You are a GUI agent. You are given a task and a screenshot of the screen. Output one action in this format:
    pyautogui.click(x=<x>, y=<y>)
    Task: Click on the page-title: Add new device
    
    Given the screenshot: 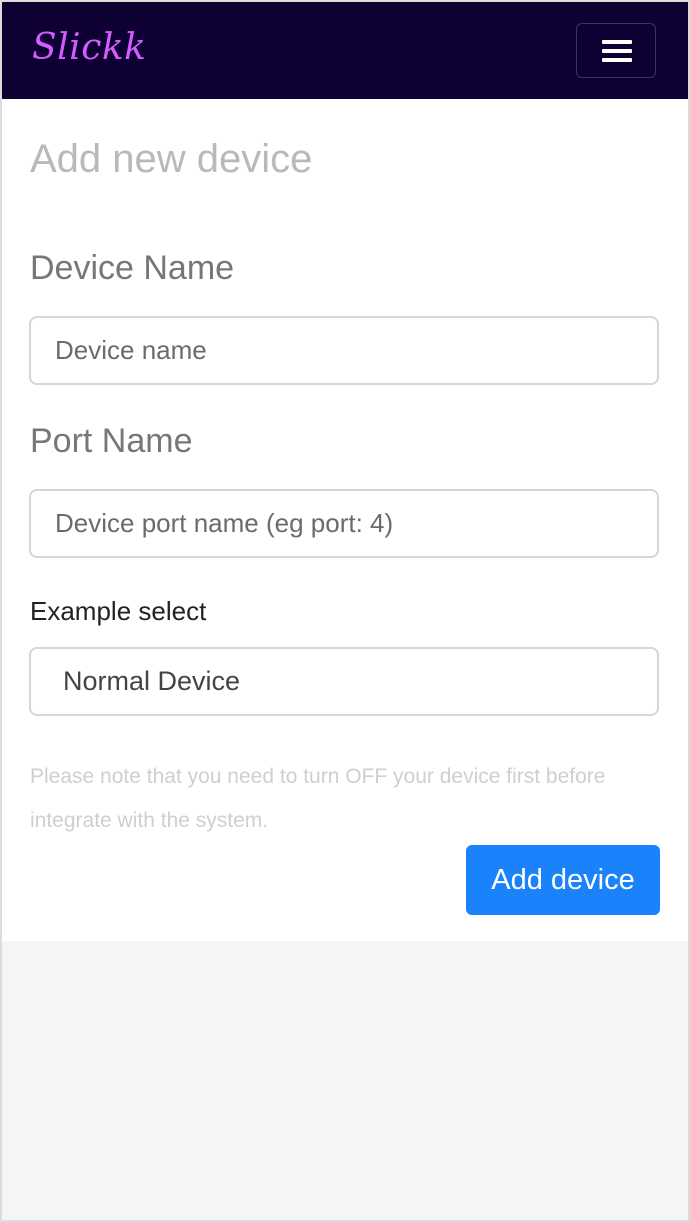 What is the action you would take?
    pyautogui.click(x=171, y=159)
    